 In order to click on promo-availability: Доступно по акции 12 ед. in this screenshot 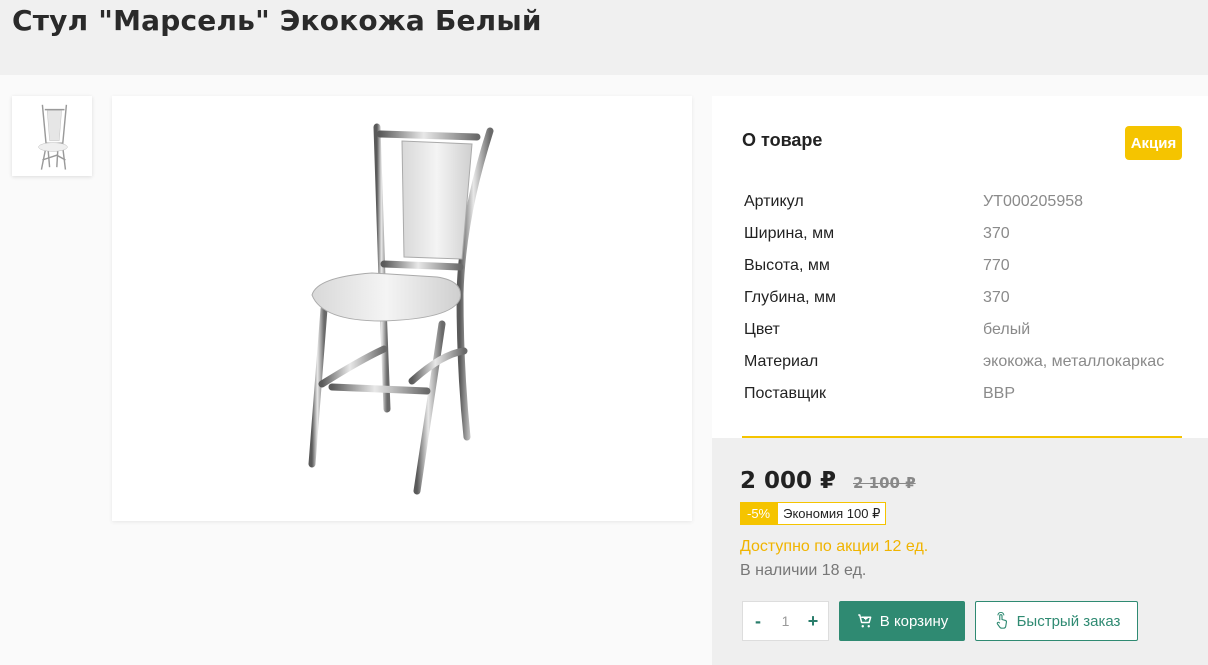, I will do `click(834, 546)`.